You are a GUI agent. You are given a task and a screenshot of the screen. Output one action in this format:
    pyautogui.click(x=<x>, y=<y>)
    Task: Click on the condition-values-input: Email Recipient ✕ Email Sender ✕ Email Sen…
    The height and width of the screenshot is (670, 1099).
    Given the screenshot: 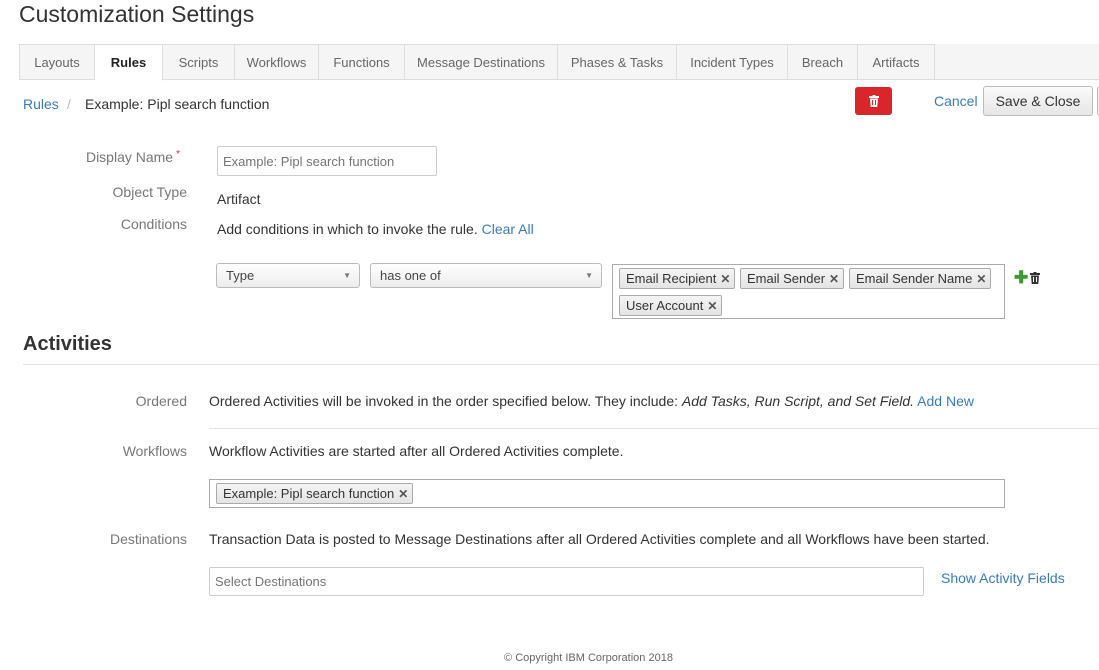 What is the action you would take?
    pyautogui.click(x=808, y=291)
    